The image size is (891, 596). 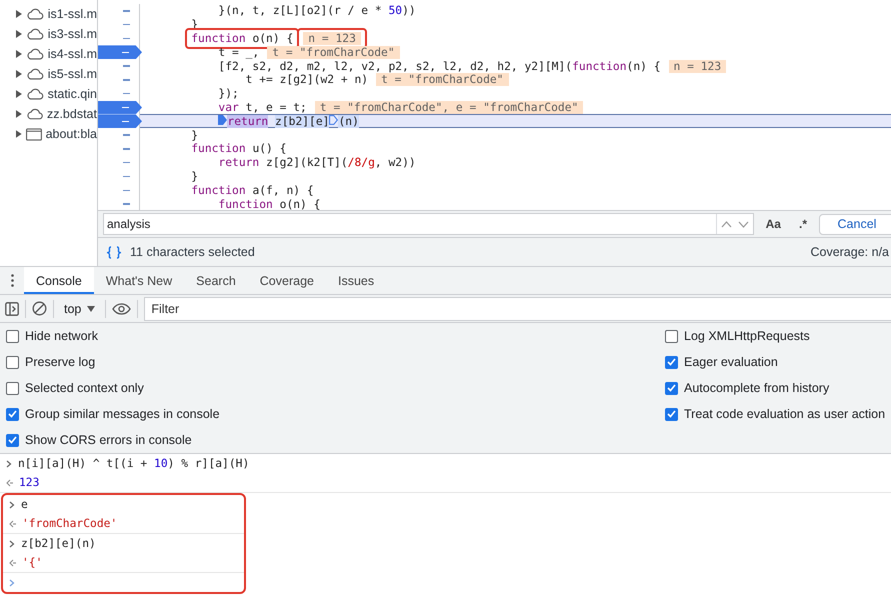 I want to click on inline-value: t = "fromCharCode", e = "fromCharCode", so click(x=449, y=107).